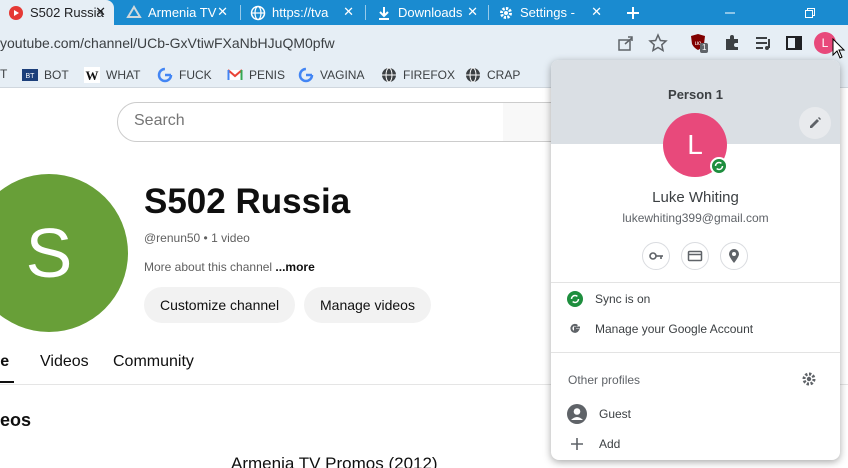 Image resolution: width=848 pixels, height=468 pixels. What do you see at coordinates (294, 267) in the screenshot?
I see `about-more-link: ...more` at bounding box center [294, 267].